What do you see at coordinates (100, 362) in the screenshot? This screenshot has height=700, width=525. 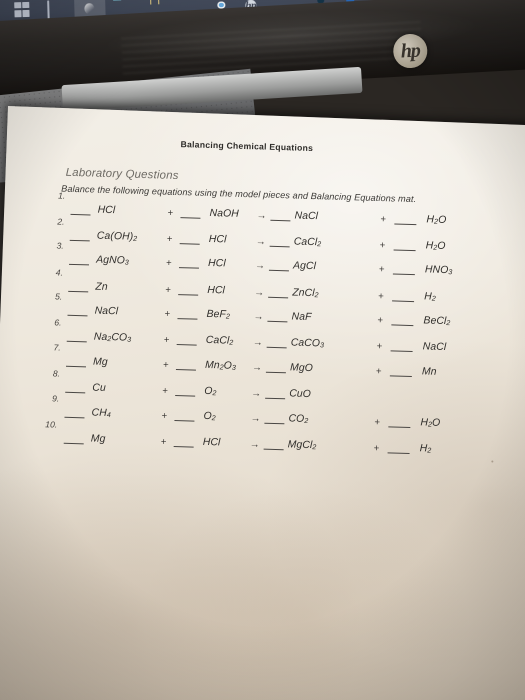 I see `reactant-formula: Mg` at bounding box center [100, 362].